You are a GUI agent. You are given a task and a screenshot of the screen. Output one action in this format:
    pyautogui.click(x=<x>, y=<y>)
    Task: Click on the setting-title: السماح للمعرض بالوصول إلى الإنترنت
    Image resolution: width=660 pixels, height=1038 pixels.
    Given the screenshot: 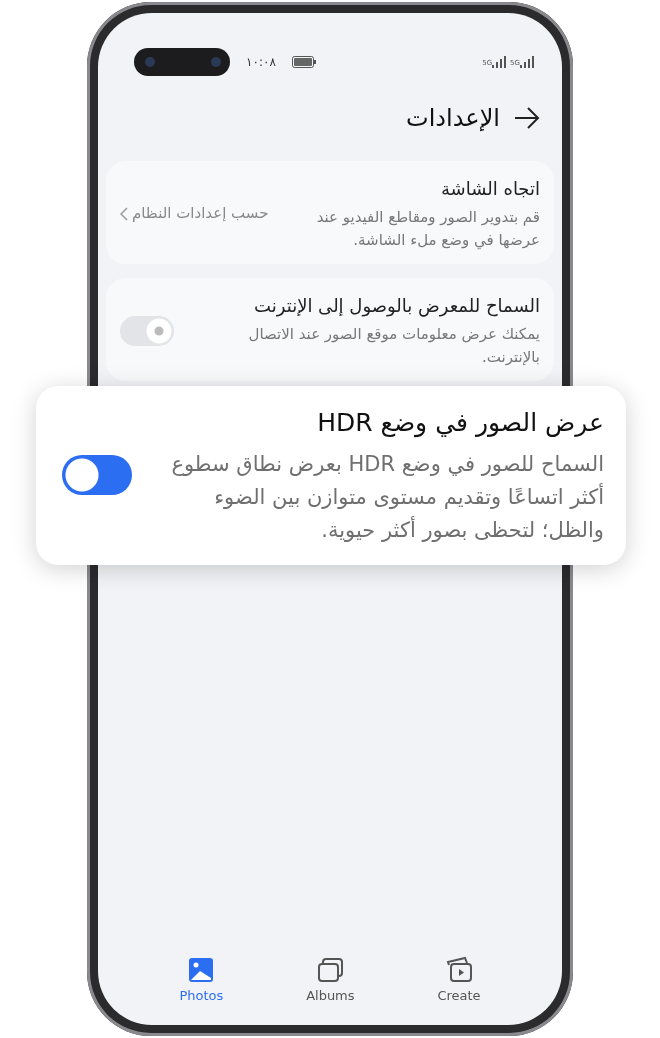 What is the action you would take?
    pyautogui.click(x=396, y=306)
    